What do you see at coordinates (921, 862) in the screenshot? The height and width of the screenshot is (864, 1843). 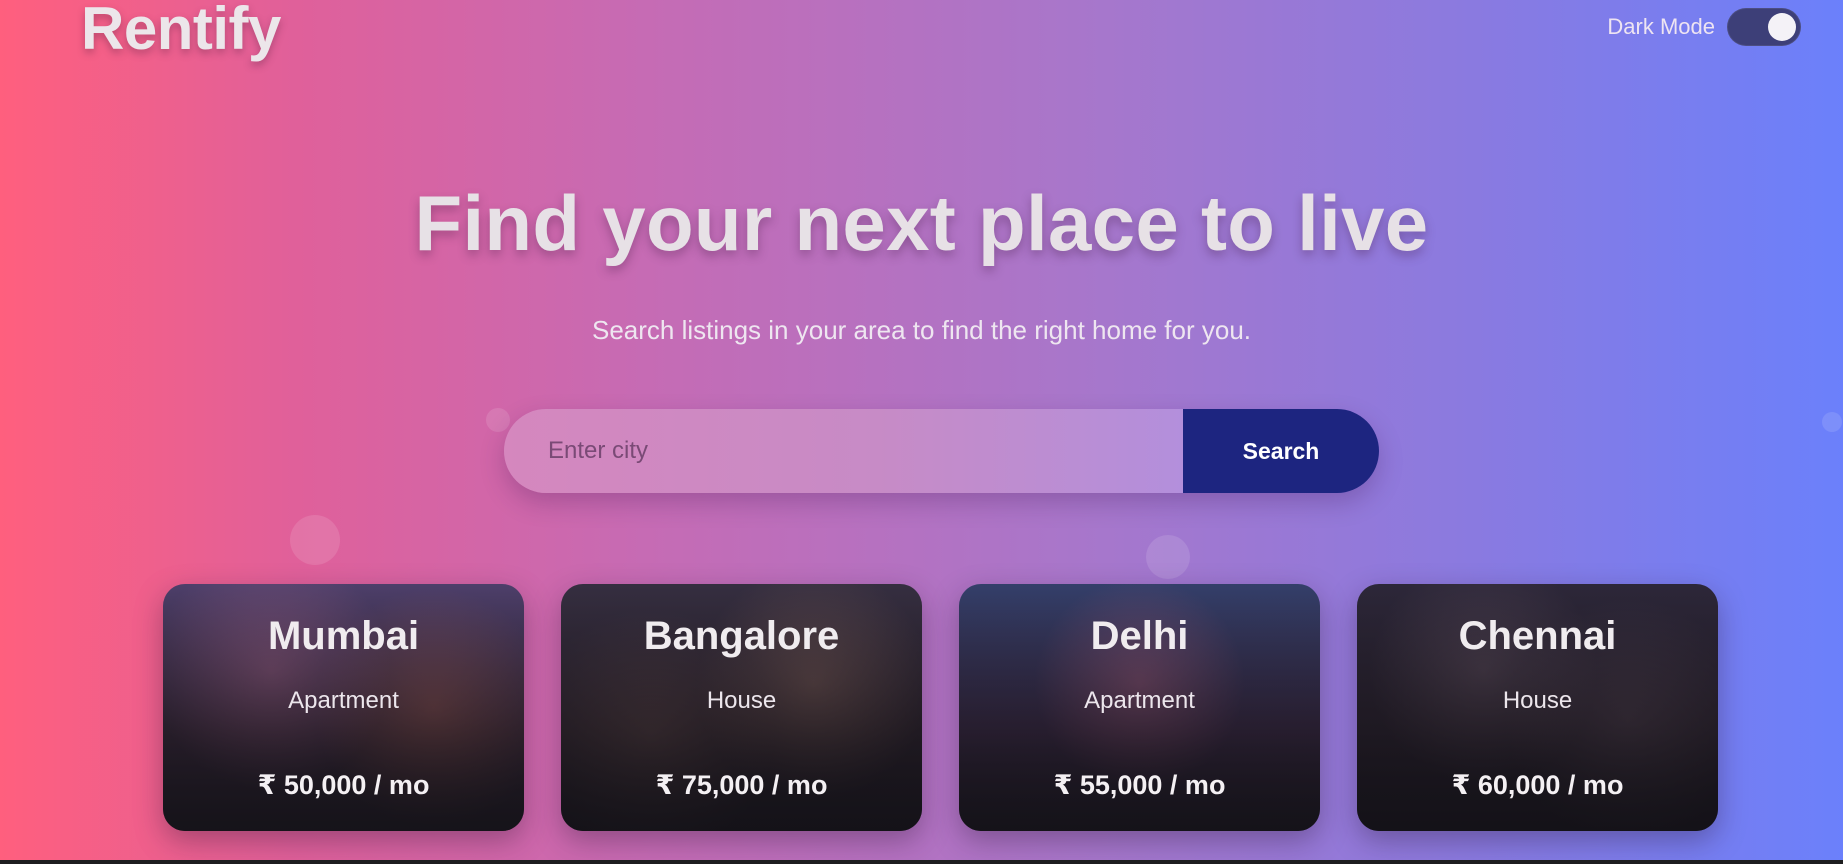 I see `bottom-strip` at bounding box center [921, 862].